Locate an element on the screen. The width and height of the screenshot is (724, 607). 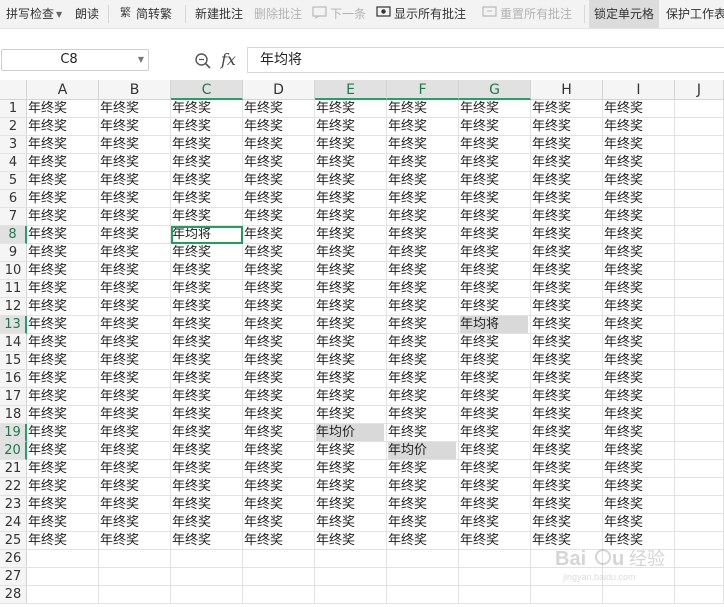
row-header-27: 27 is located at coordinates (13, 577).